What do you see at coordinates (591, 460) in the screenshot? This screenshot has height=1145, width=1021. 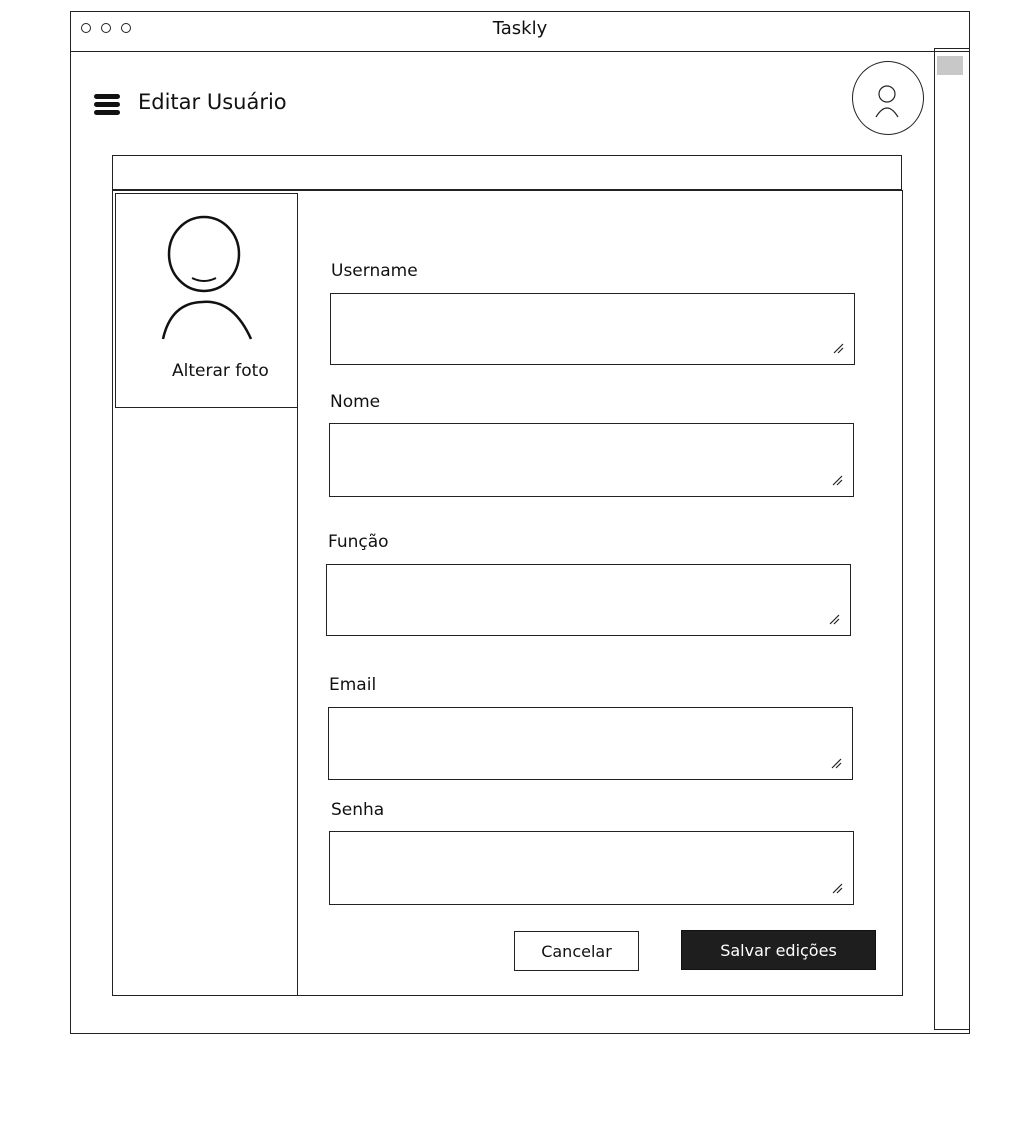 I see `name-field` at bounding box center [591, 460].